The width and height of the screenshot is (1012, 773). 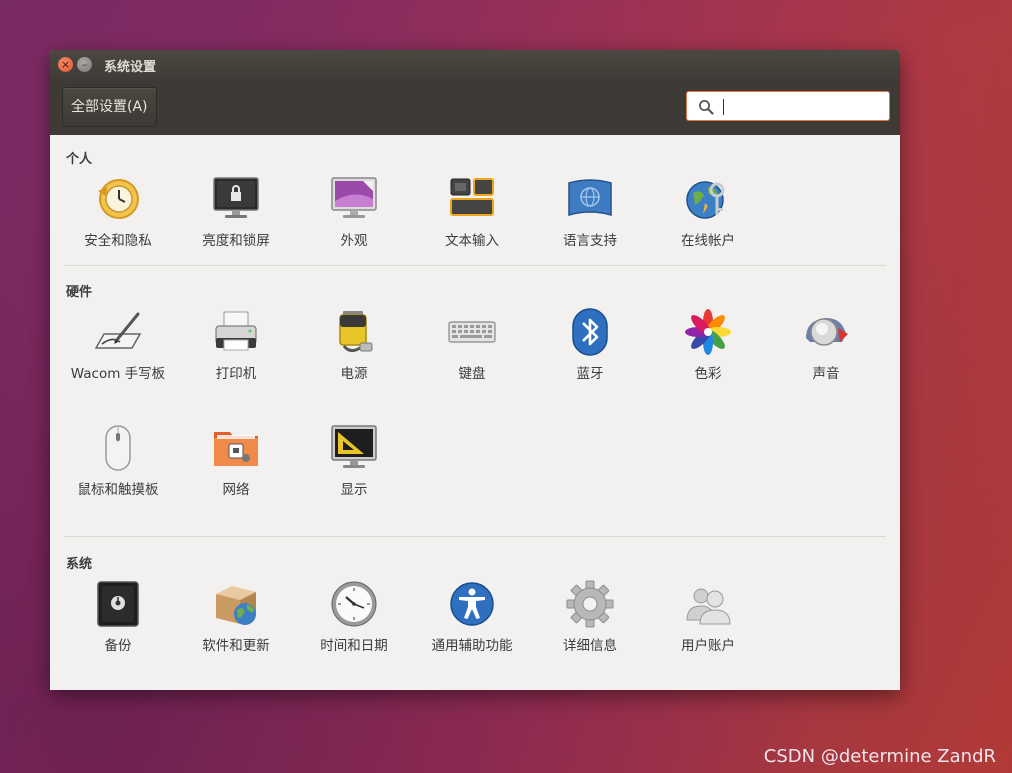 What do you see at coordinates (475, 65) in the screenshot?
I see `window-titlebar: × – 系统设置` at bounding box center [475, 65].